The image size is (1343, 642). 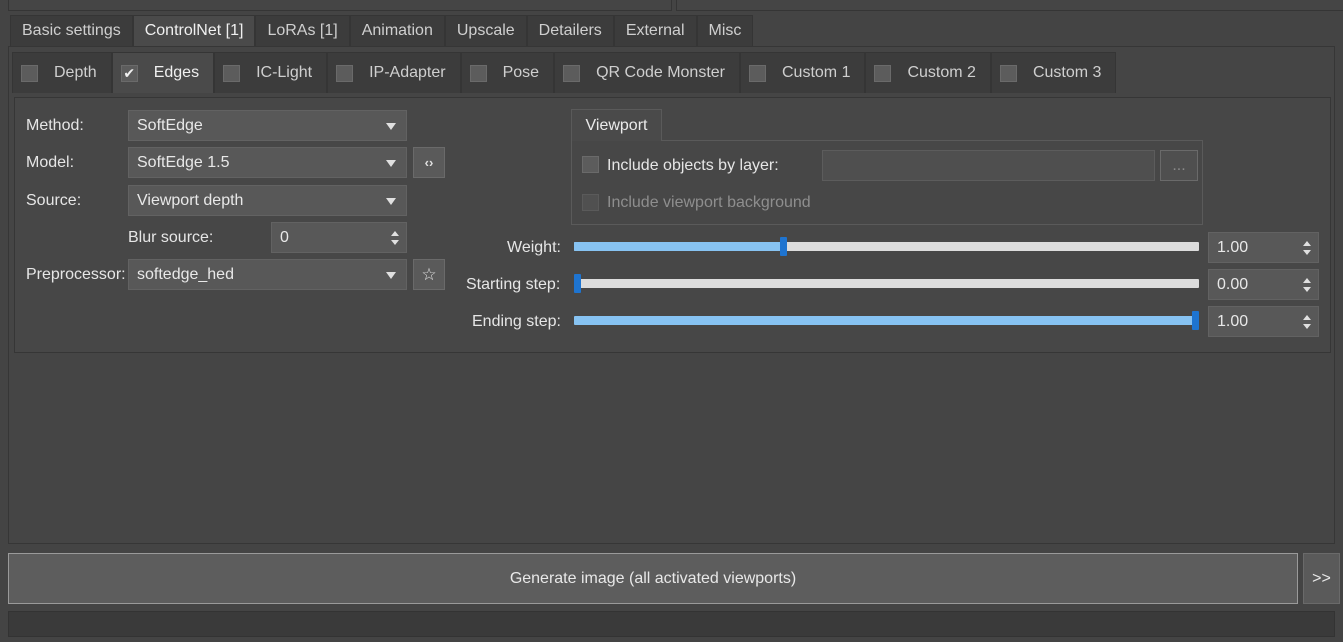 What do you see at coordinates (1009, 5) in the screenshot?
I see `top-panel-right` at bounding box center [1009, 5].